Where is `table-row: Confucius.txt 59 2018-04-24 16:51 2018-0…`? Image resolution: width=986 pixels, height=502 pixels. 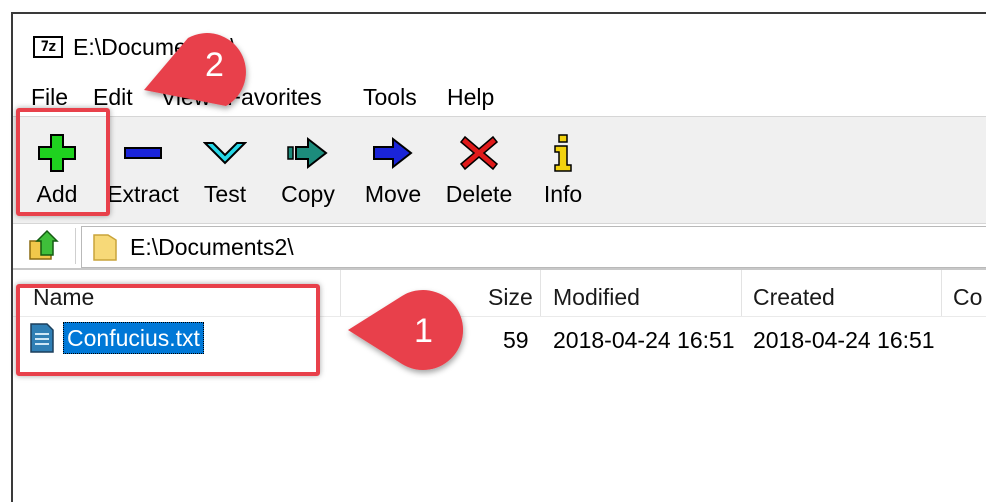
table-row: Confucius.txt 59 2018-04-24 16:51 2018-0… is located at coordinates (499, 338).